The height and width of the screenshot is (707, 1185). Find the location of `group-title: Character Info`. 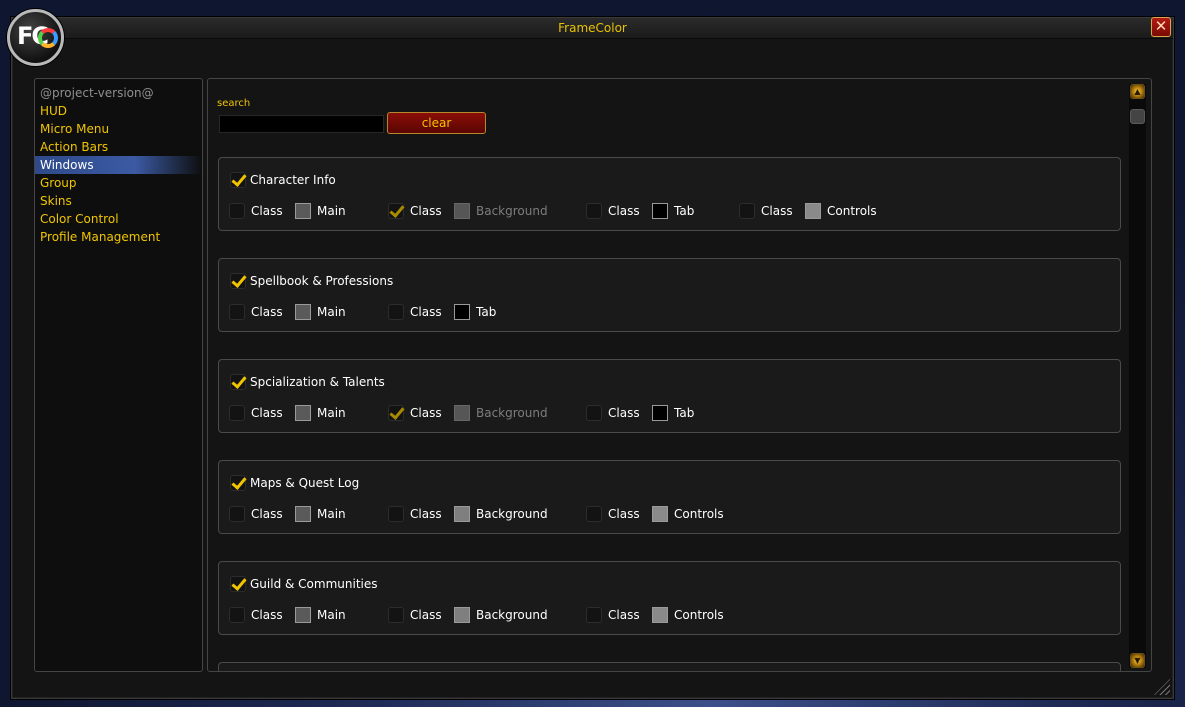

group-title: Character Info is located at coordinates (293, 180).